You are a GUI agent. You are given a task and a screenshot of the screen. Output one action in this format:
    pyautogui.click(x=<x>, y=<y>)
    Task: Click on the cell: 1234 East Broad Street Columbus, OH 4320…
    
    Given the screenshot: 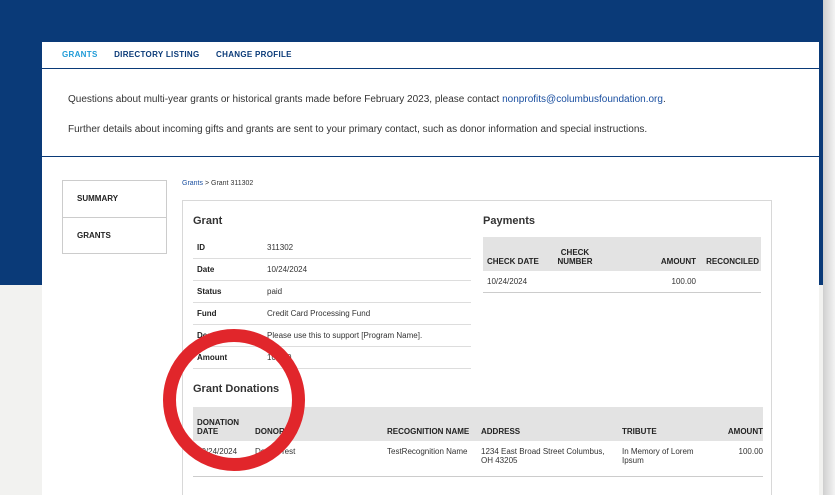 What is the action you would take?
    pyautogui.click(x=543, y=456)
    